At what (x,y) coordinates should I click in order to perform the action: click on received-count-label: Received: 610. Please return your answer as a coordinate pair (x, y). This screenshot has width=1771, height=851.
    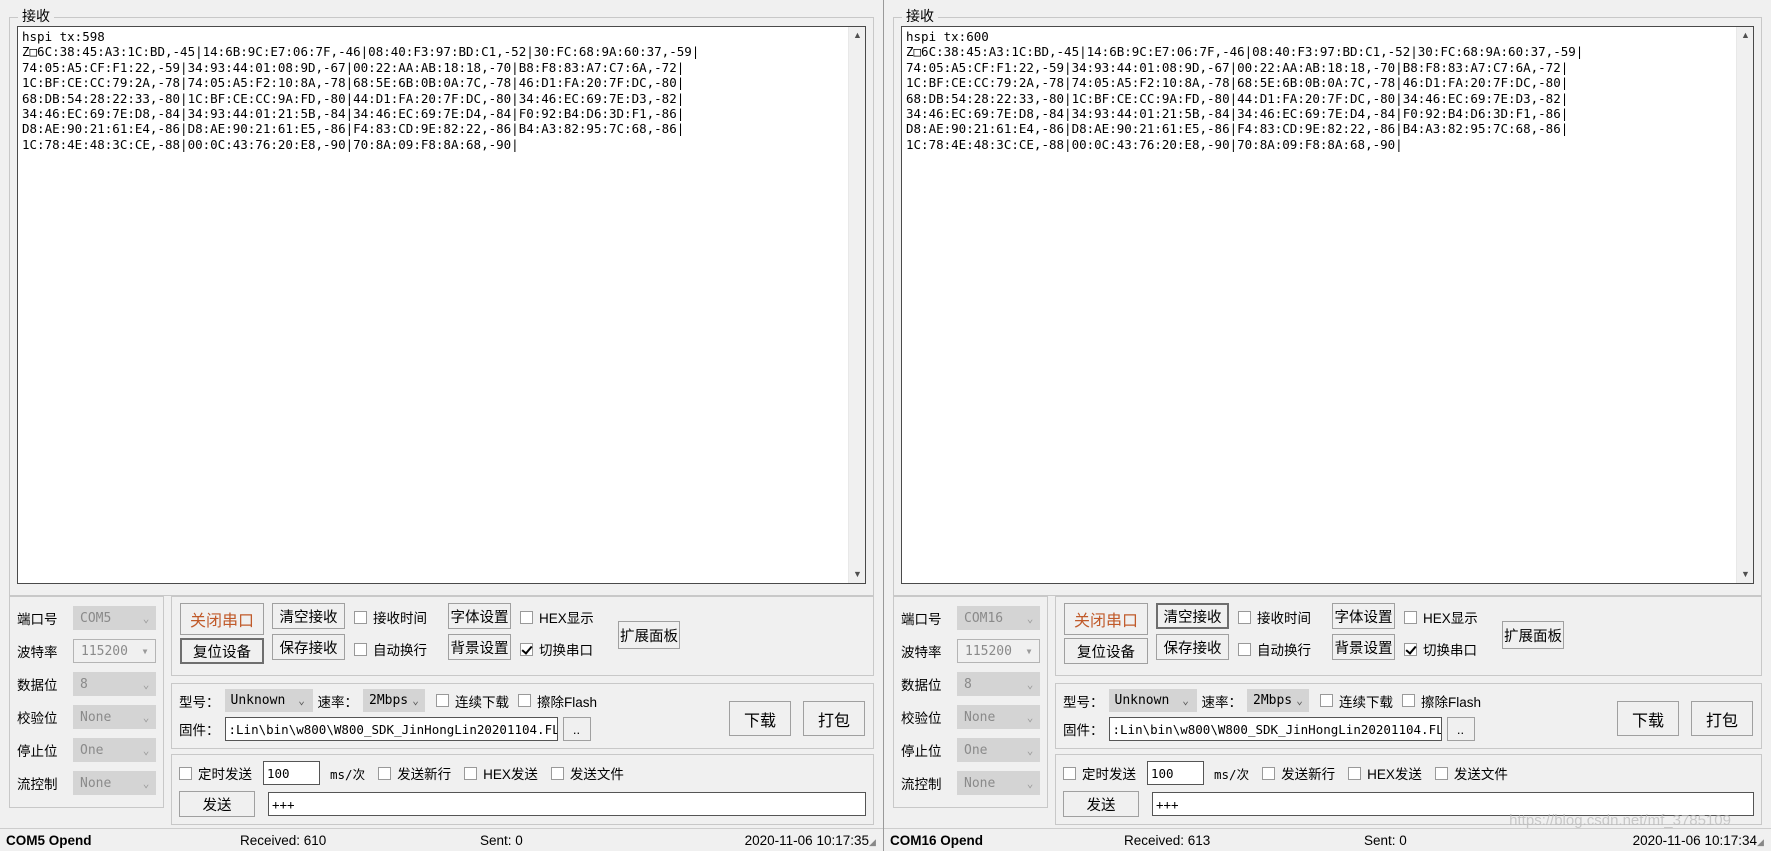
    Looking at the image, I should click on (283, 840).